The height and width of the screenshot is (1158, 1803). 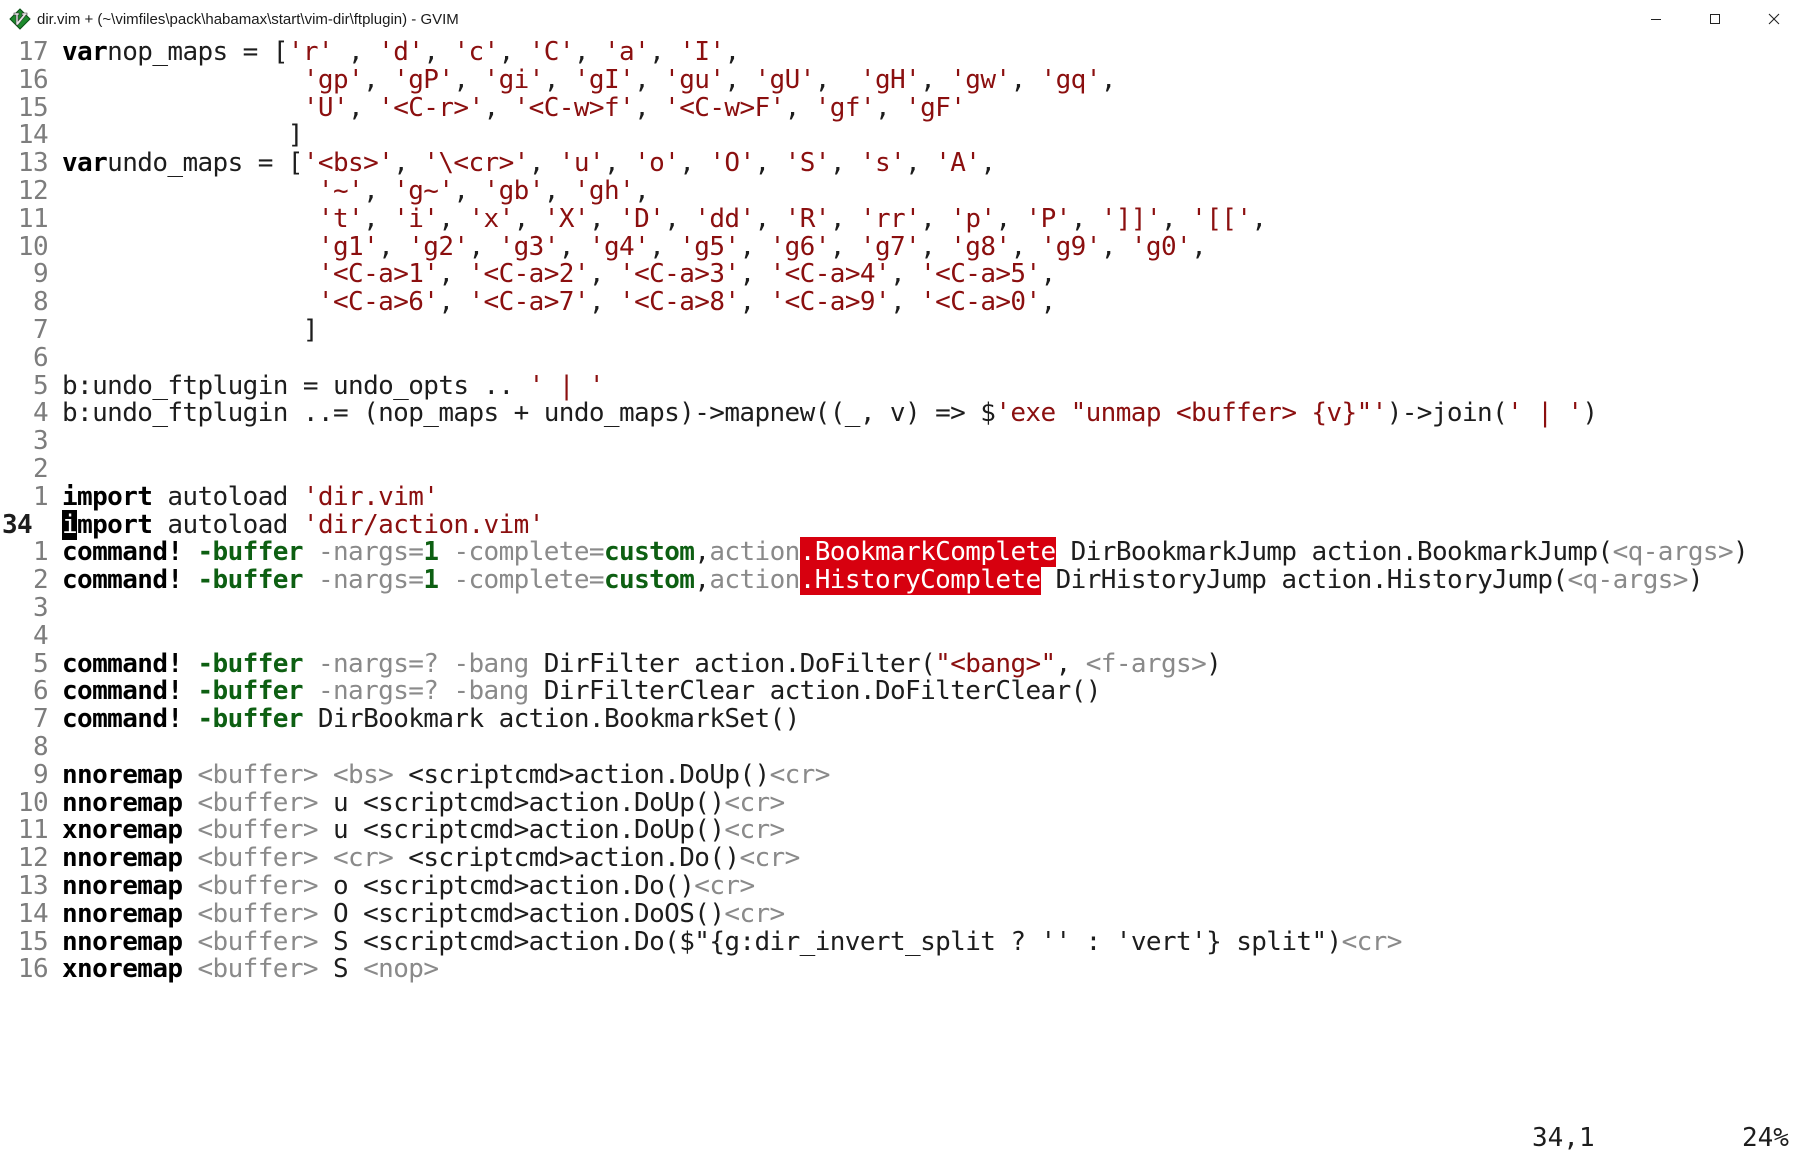 I want to click on code-token: 'a', so click(x=627, y=52).